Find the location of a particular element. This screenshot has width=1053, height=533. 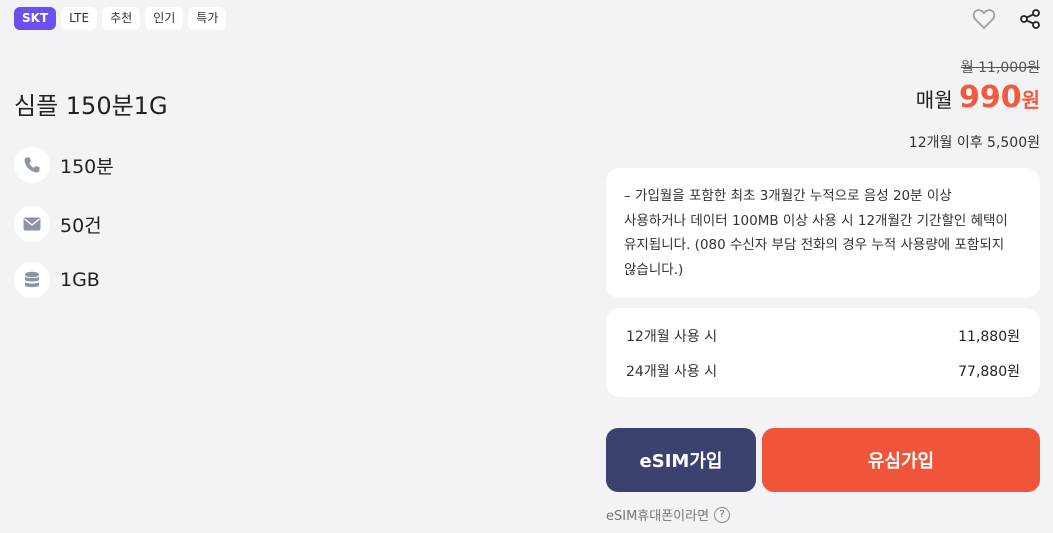

tag-network: LTE is located at coordinates (79, 18).